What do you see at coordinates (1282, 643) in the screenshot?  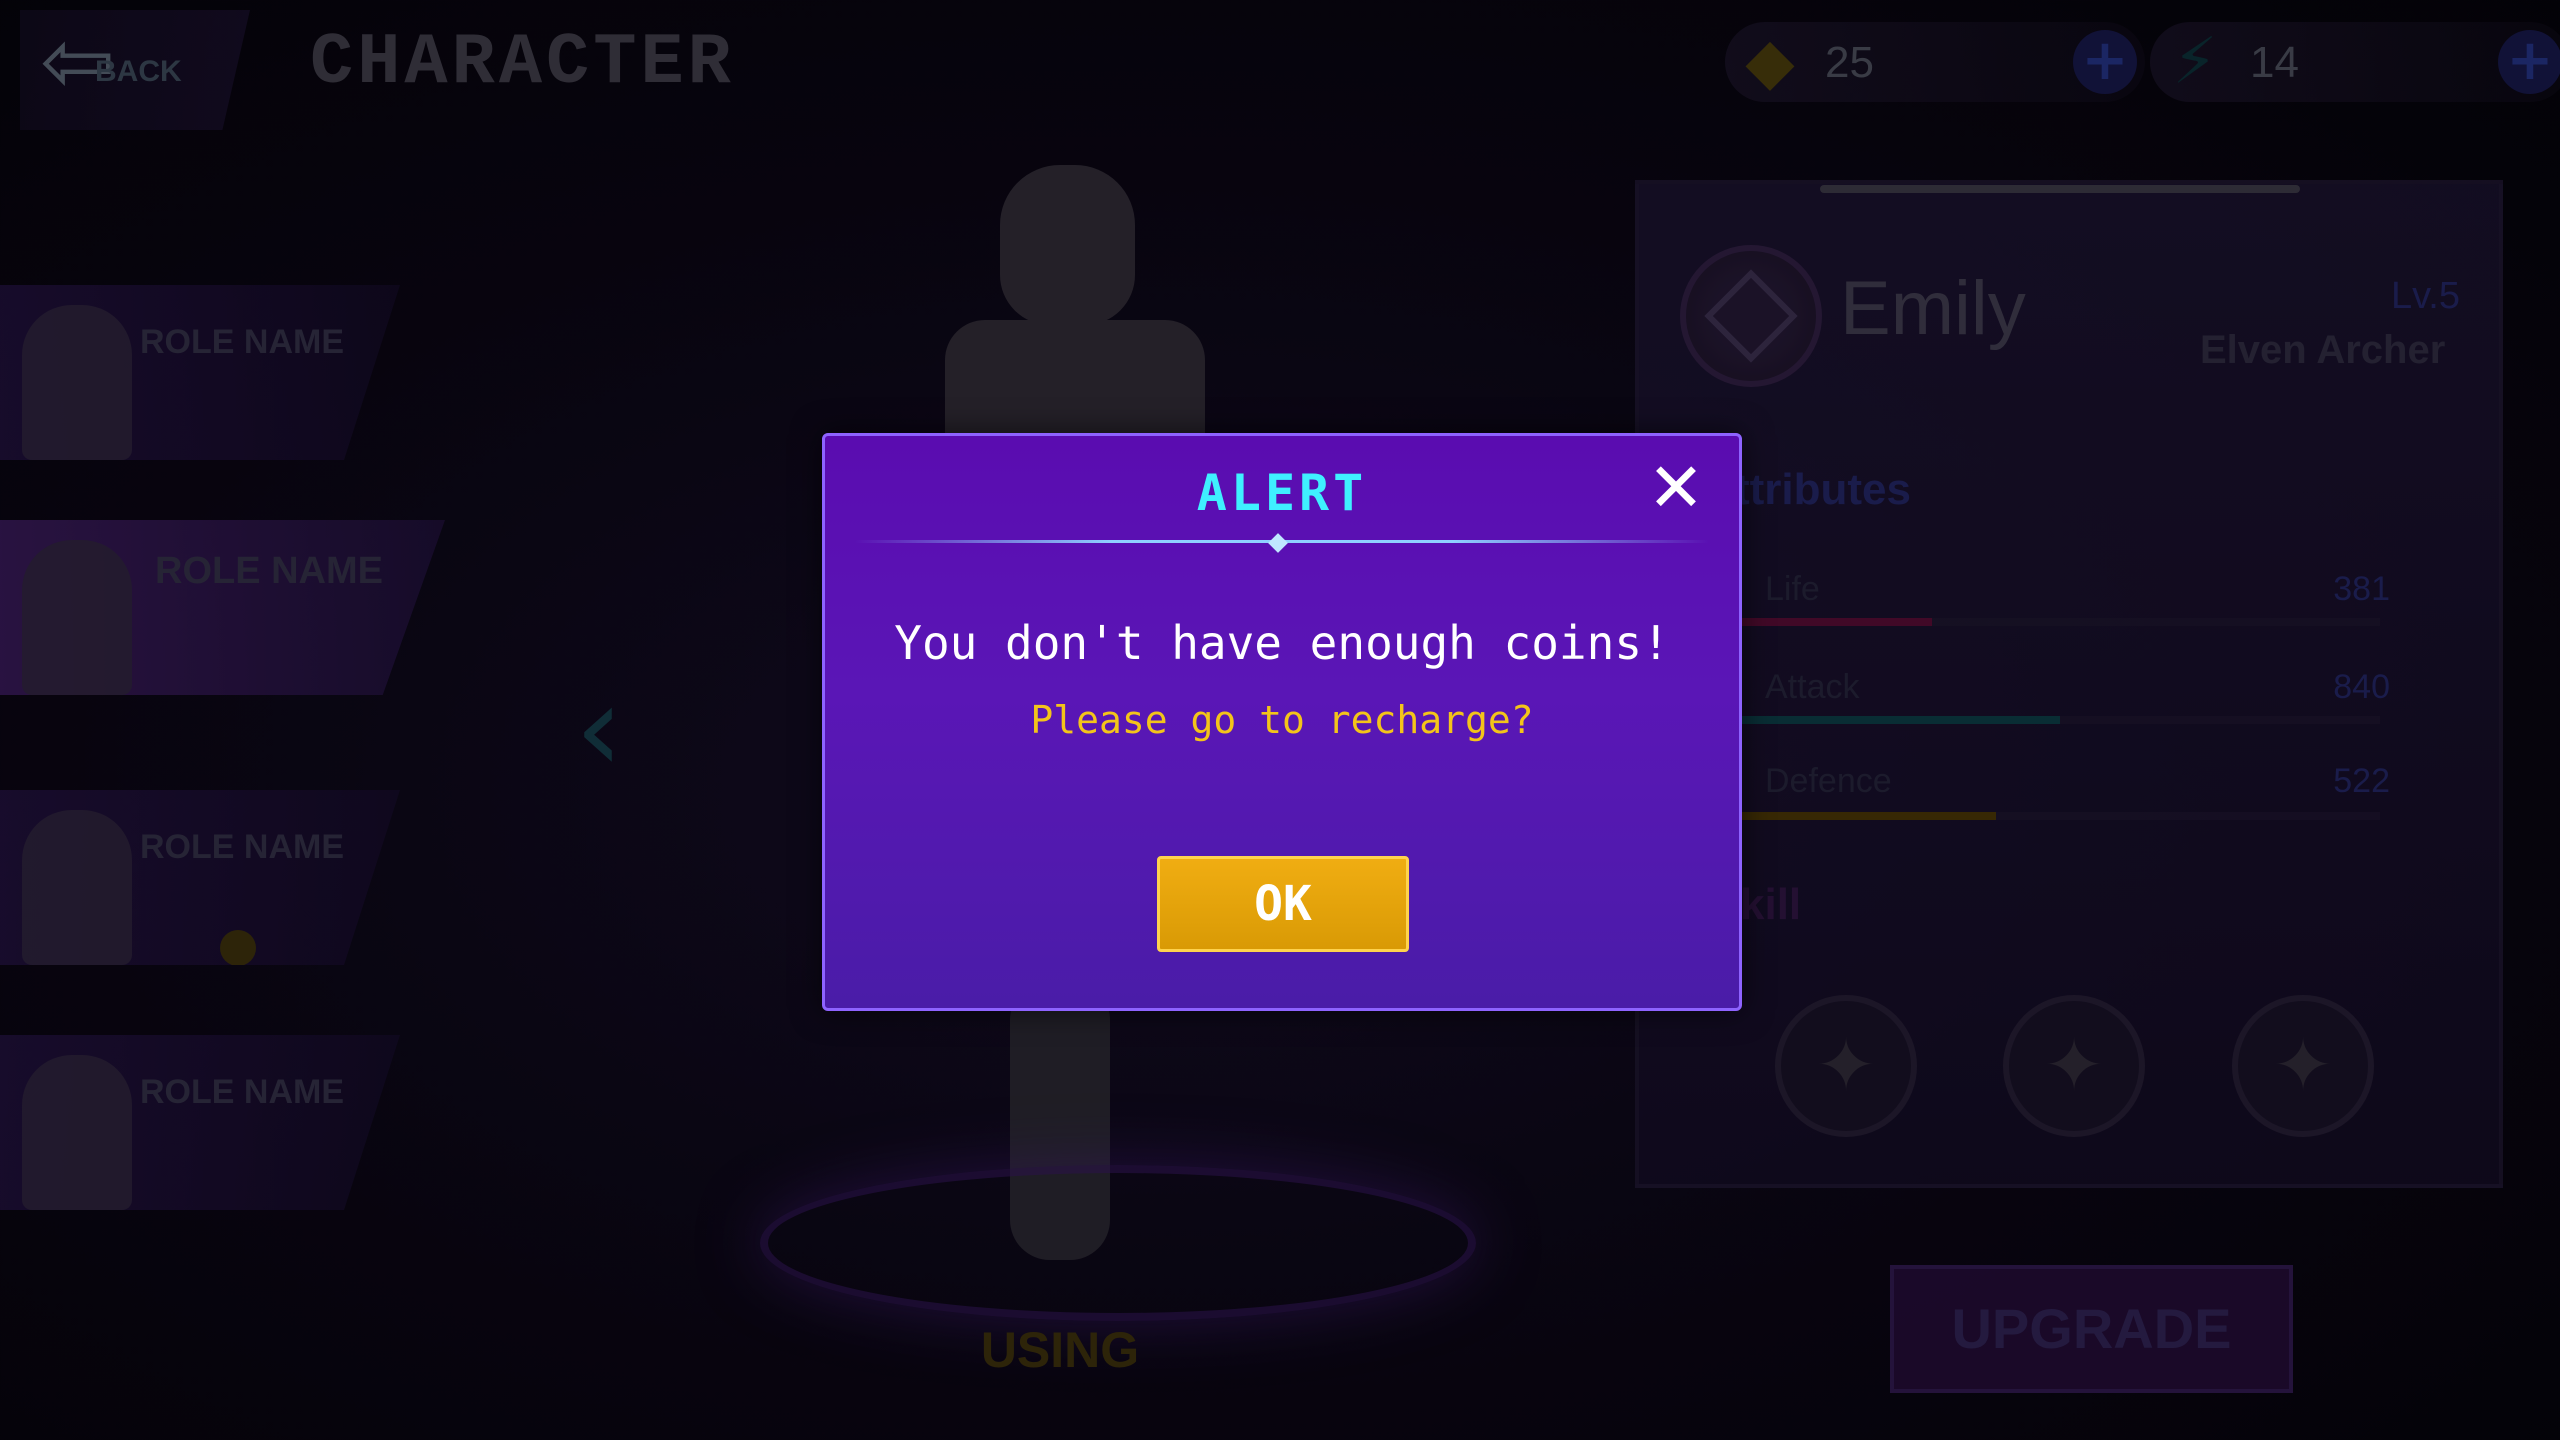 I see `alert-message: You don't have enough coins!` at bounding box center [1282, 643].